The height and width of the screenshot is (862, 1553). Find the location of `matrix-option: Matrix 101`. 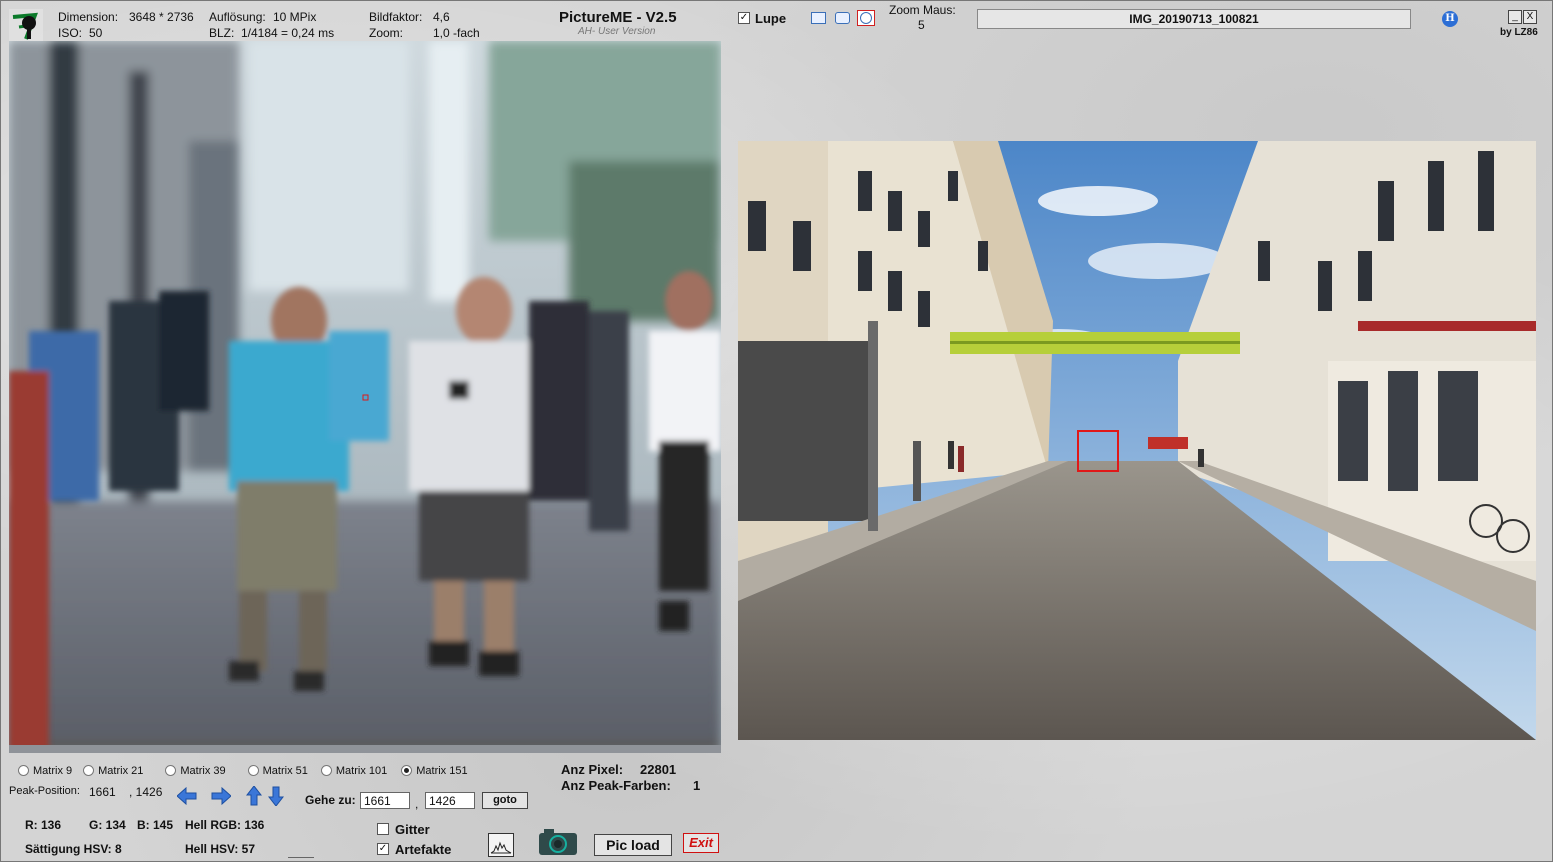

matrix-option: Matrix 101 is located at coordinates (354, 770).